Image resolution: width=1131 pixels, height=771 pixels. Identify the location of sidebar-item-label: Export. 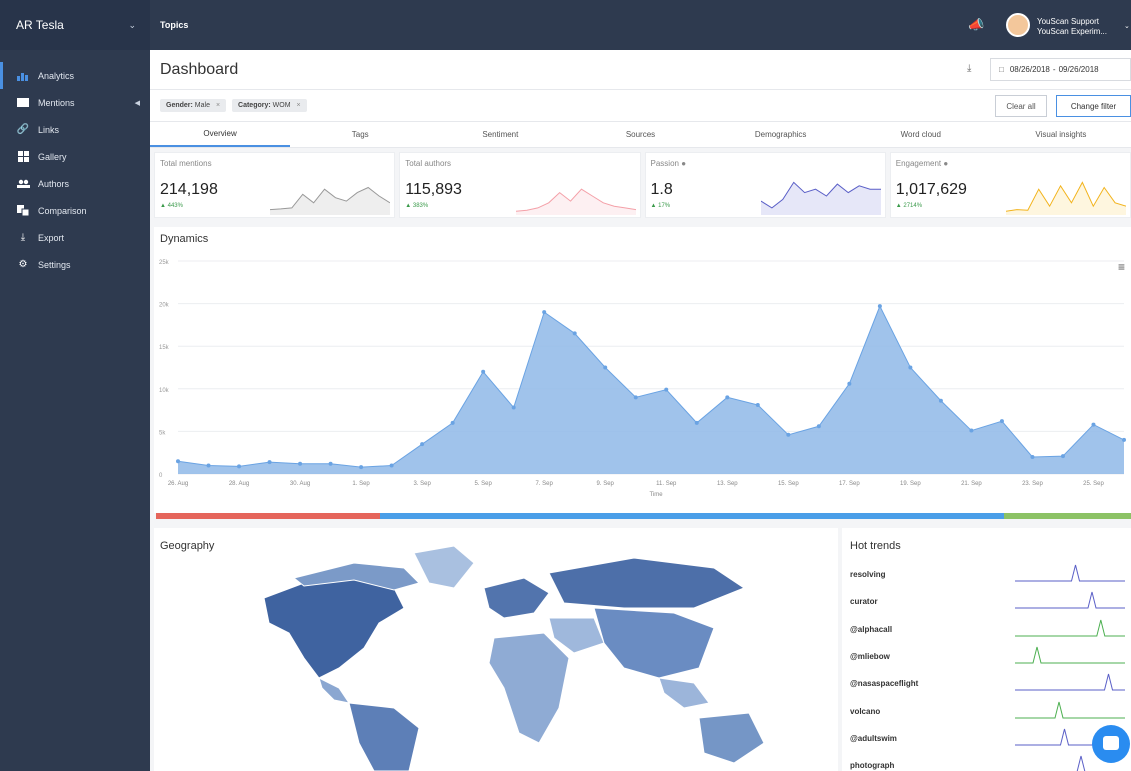
(51, 237).